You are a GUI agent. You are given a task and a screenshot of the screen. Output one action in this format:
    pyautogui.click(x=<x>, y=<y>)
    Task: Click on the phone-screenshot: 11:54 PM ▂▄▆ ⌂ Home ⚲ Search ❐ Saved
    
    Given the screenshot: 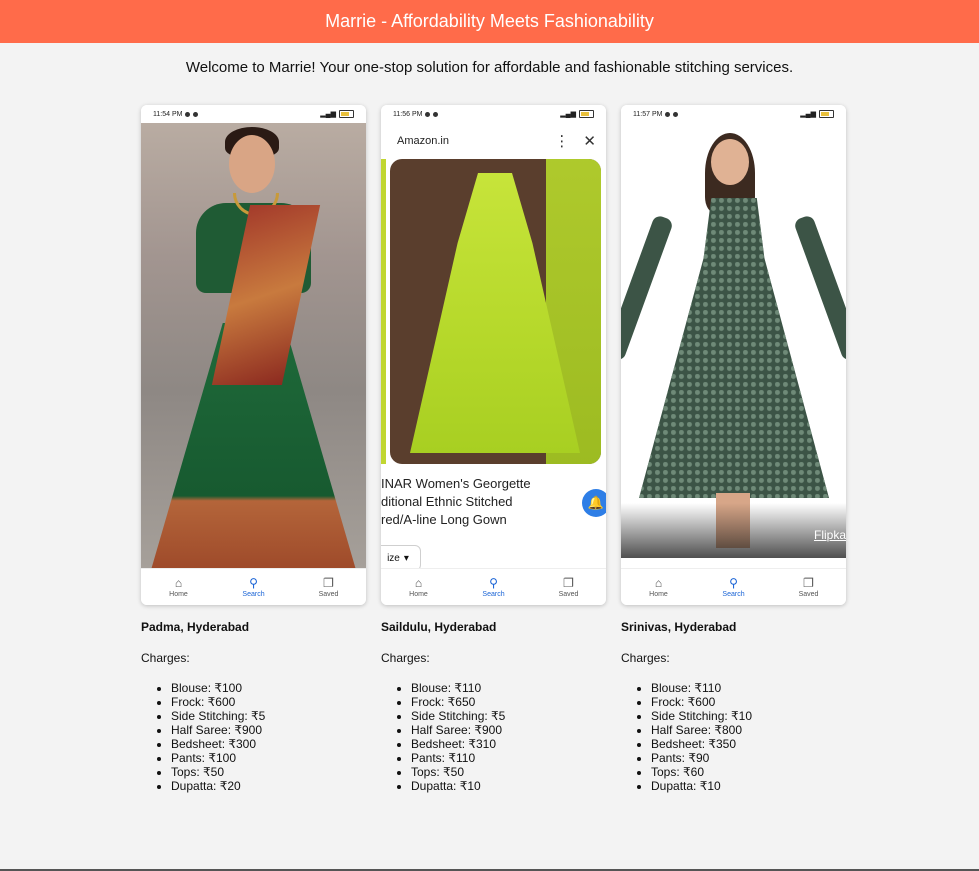 What is the action you would take?
    pyautogui.click(x=253, y=355)
    